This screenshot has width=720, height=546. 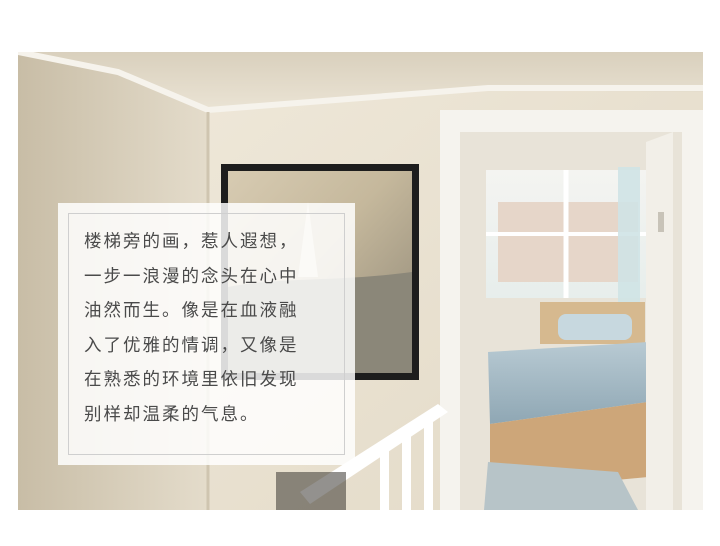 What do you see at coordinates (629, 234) in the screenshot?
I see `curtain` at bounding box center [629, 234].